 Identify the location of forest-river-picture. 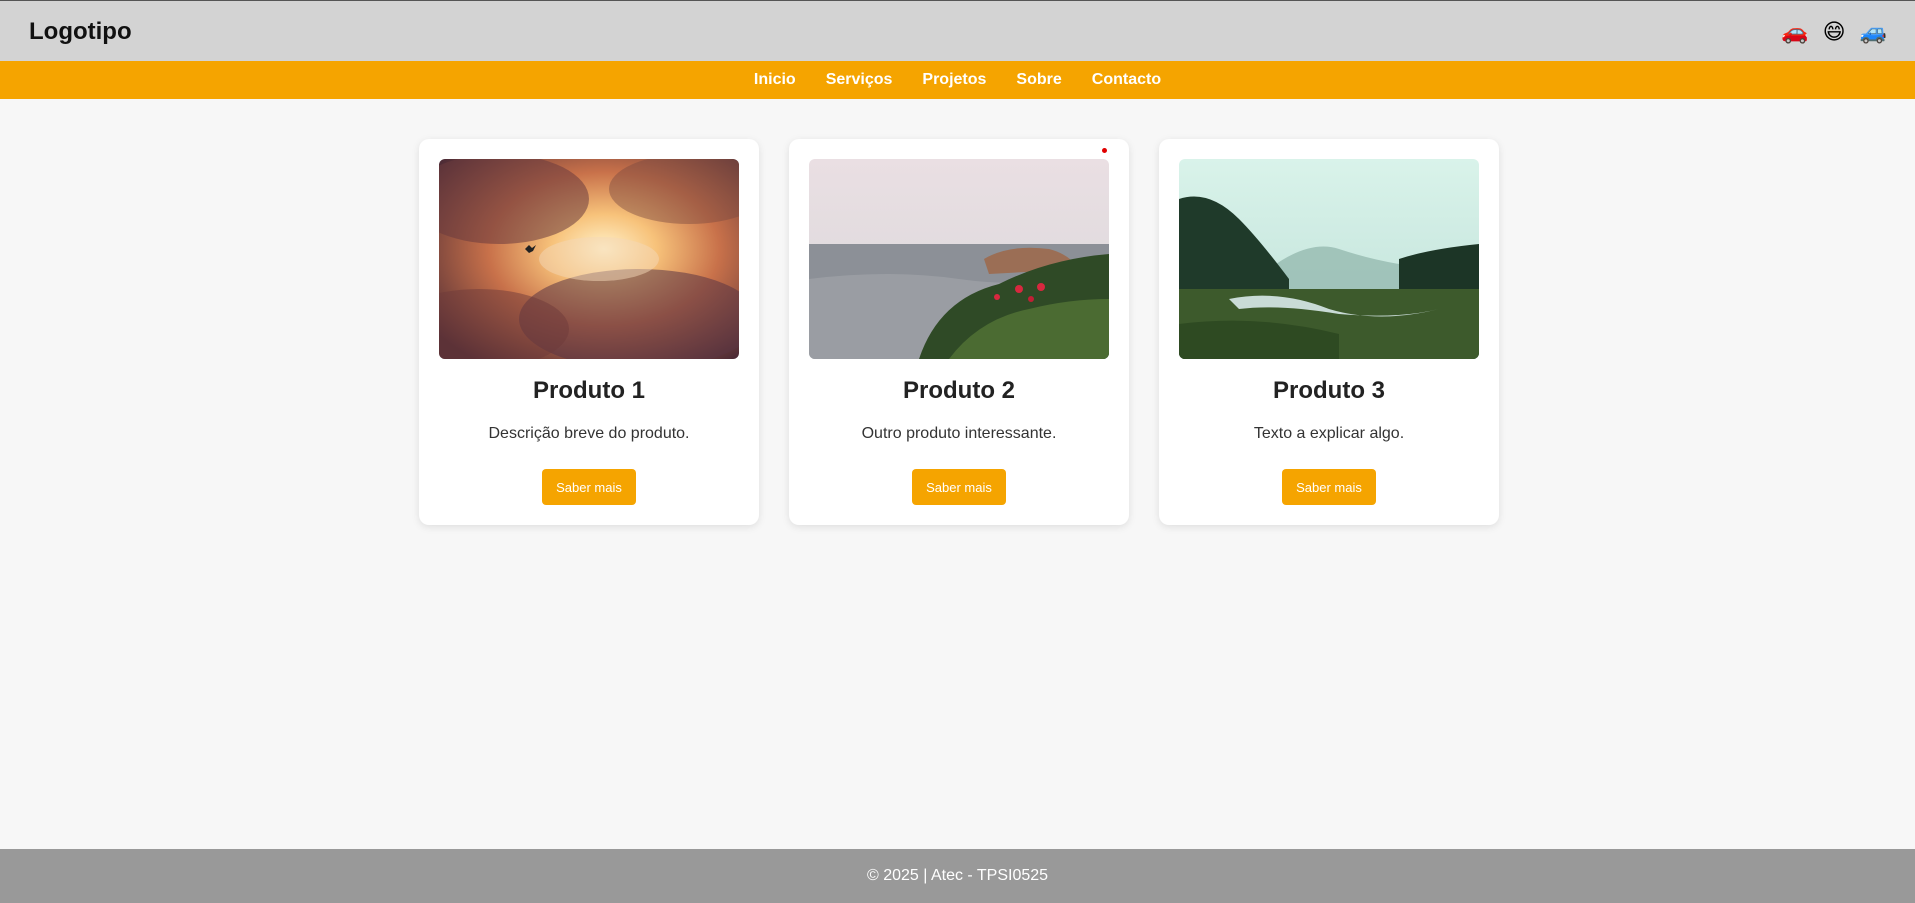
(1329, 259).